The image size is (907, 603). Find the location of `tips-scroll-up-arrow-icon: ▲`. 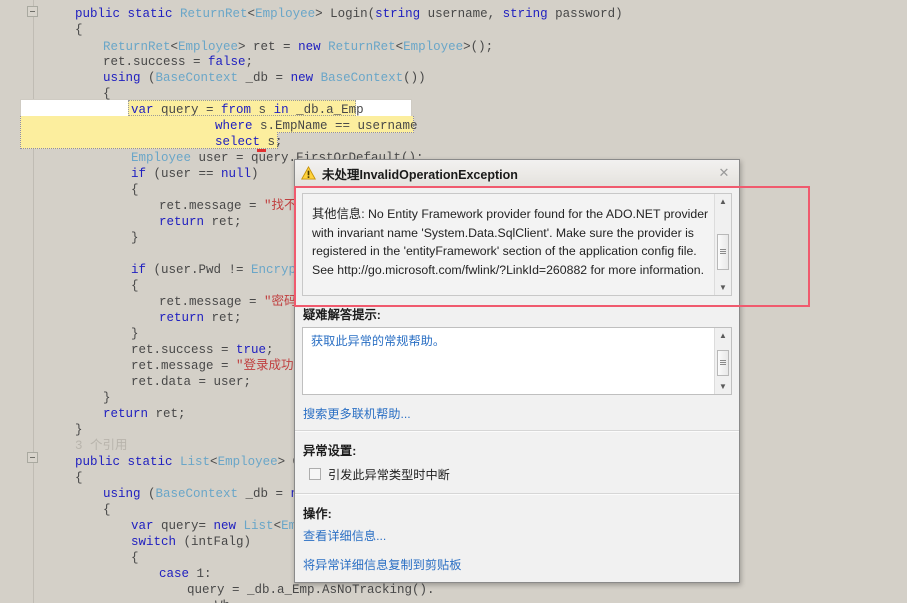

tips-scroll-up-arrow-icon: ▲ is located at coordinates (723, 335).